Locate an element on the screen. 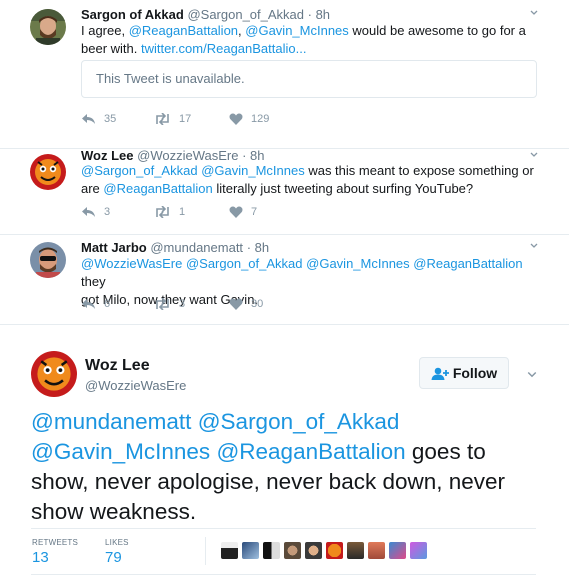  divider is located at coordinates (205, 551).